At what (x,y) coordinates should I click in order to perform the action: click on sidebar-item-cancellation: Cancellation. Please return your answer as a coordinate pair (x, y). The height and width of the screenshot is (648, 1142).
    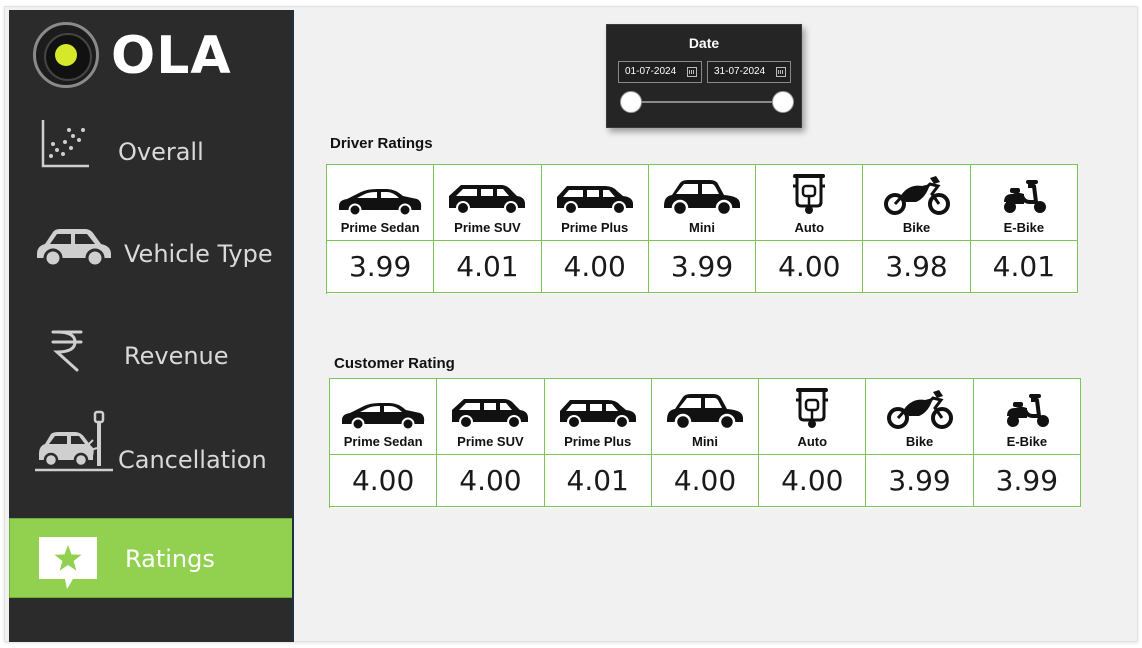
    Looking at the image, I should click on (151, 446).